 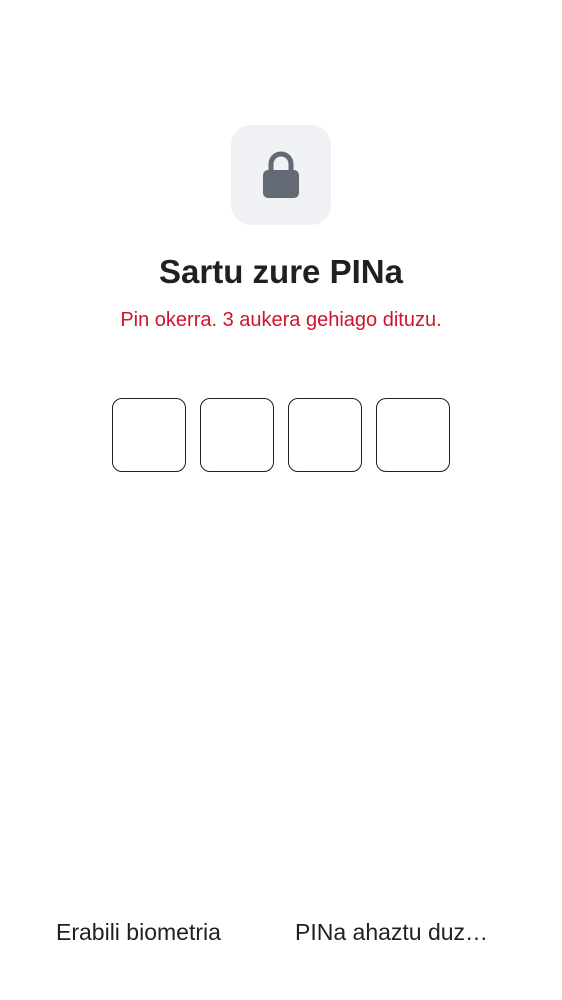 I want to click on error-message: Pin okerra. 3 aukera gehiago dituzu., so click(x=281, y=320).